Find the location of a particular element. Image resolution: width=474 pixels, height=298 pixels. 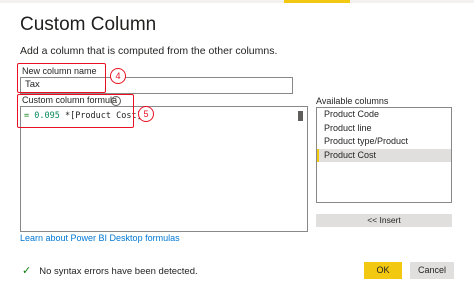

column-item-product-type: Product type/Product is located at coordinates (384, 142).